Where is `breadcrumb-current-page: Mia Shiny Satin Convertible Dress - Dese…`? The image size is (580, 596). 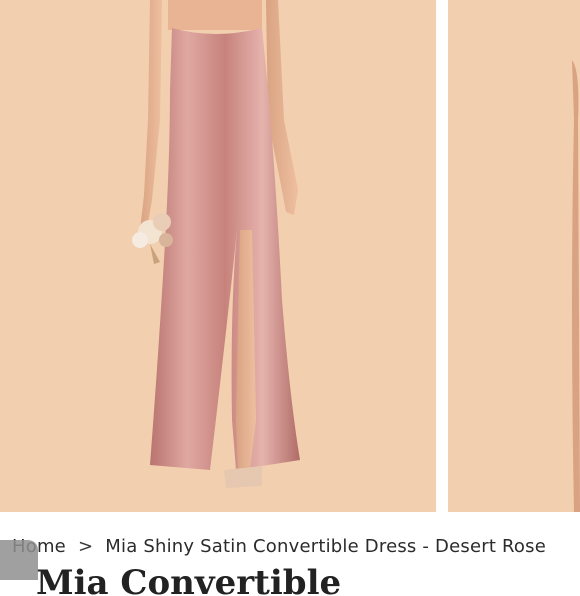
breadcrumb-current-page: Mia Shiny Satin Convertible Dress - Dese… is located at coordinates (325, 546).